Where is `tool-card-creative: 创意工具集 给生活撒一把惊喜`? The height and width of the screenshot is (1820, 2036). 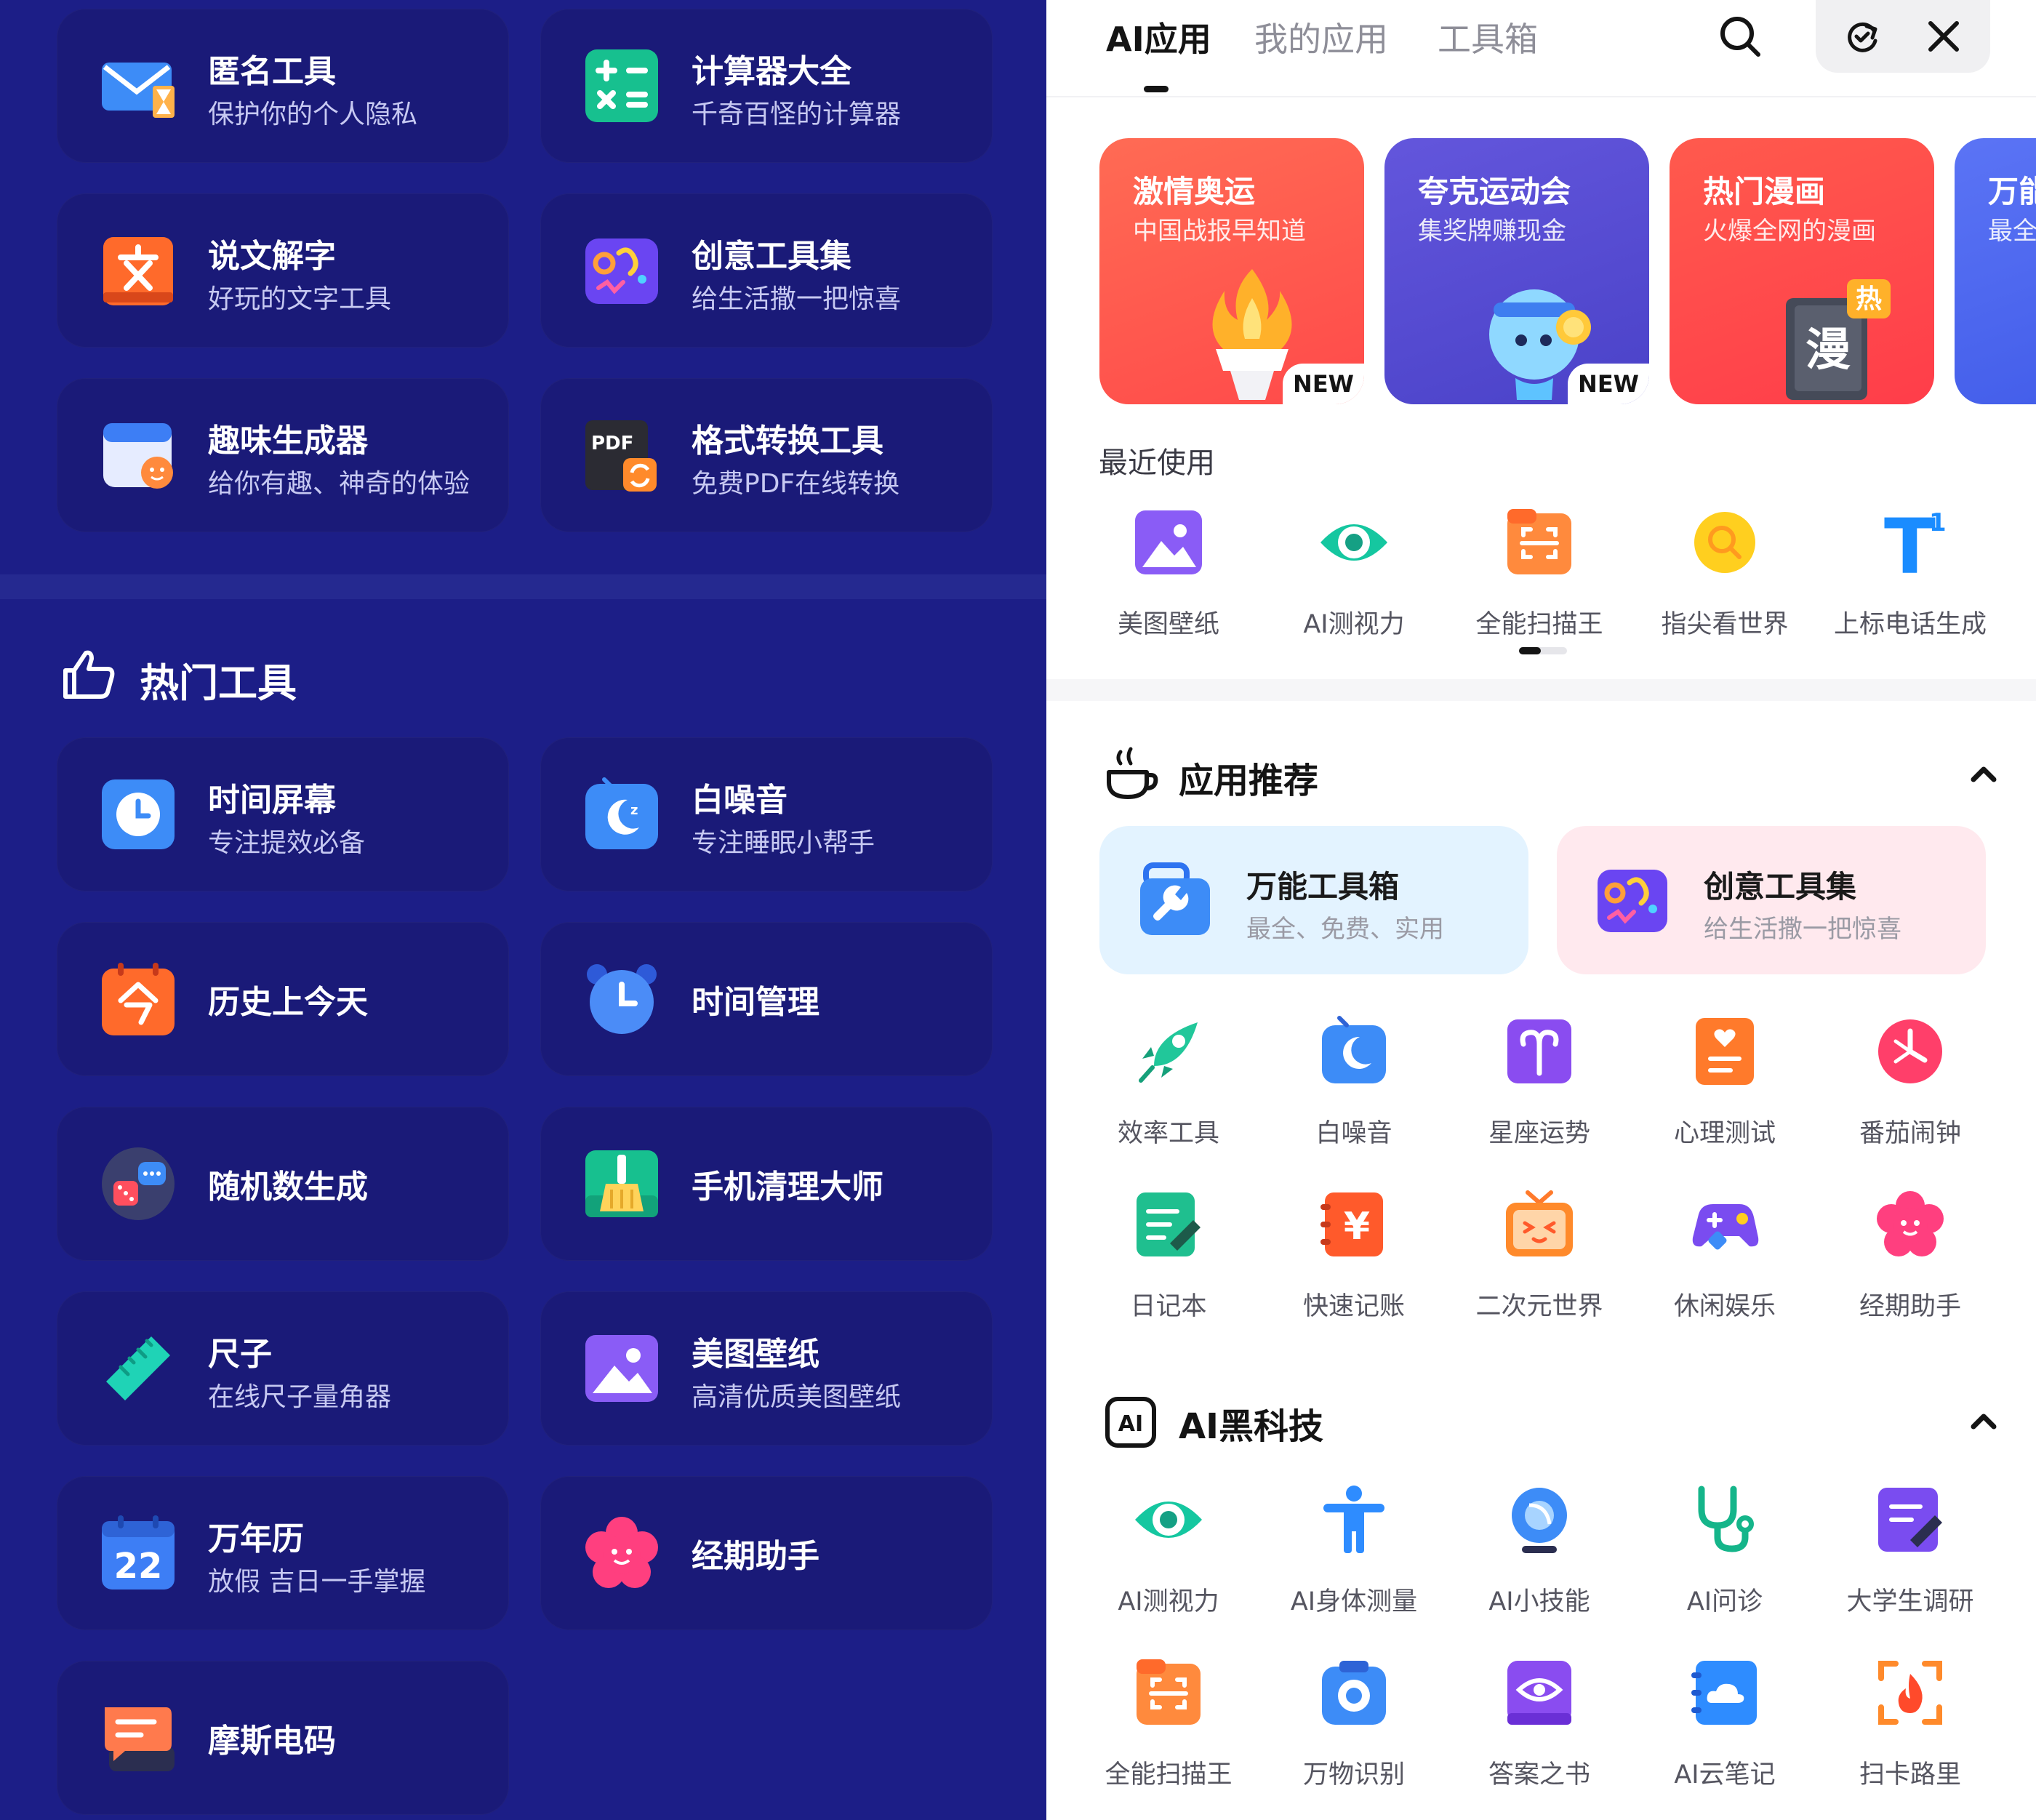
tool-card-creative: 创意工具集 给生活撒一把惊喜 is located at coordinates (766, 270).